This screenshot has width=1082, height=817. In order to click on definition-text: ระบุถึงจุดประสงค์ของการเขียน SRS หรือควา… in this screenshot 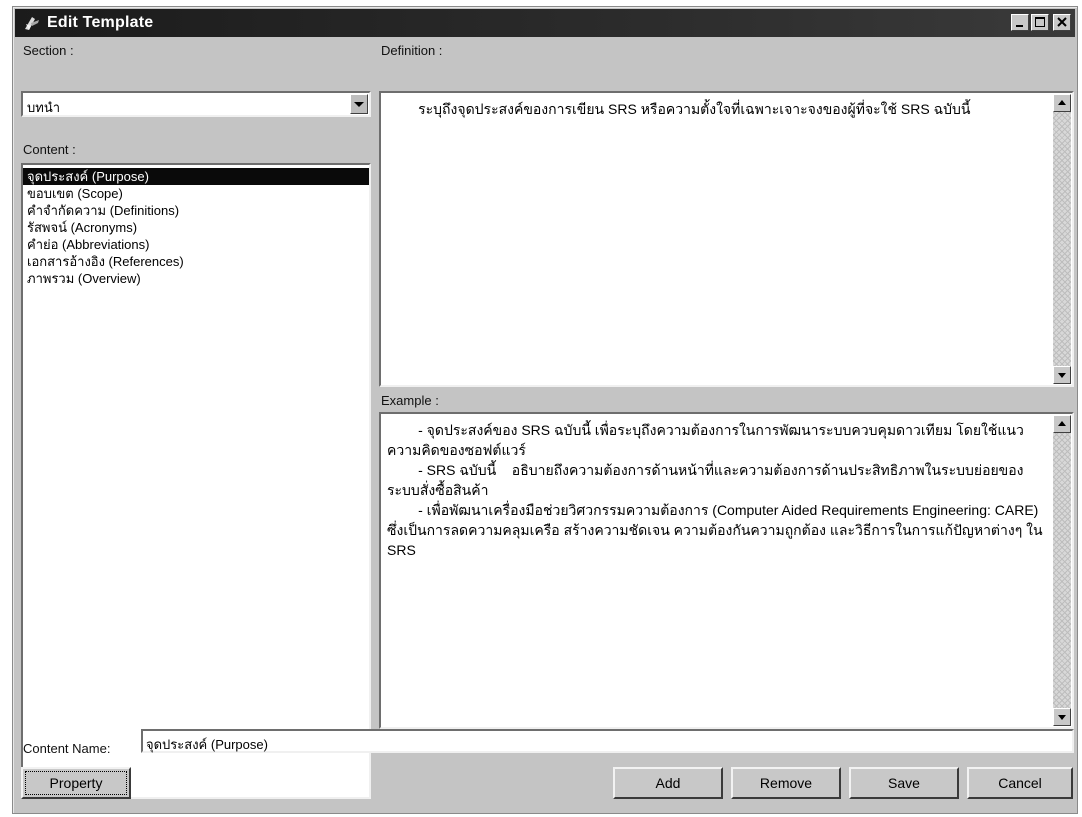, I will do `click(679, 109)`.